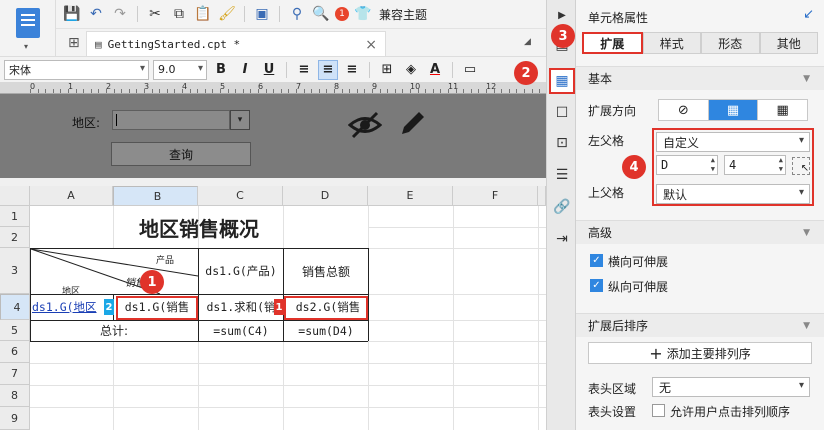 This screenshot has height=430, width=824. What do you see at coordinates (733, 142) in the screenshot?
I see `left-parent-select: 自定义 ▾` at bounding box center [733, 142].